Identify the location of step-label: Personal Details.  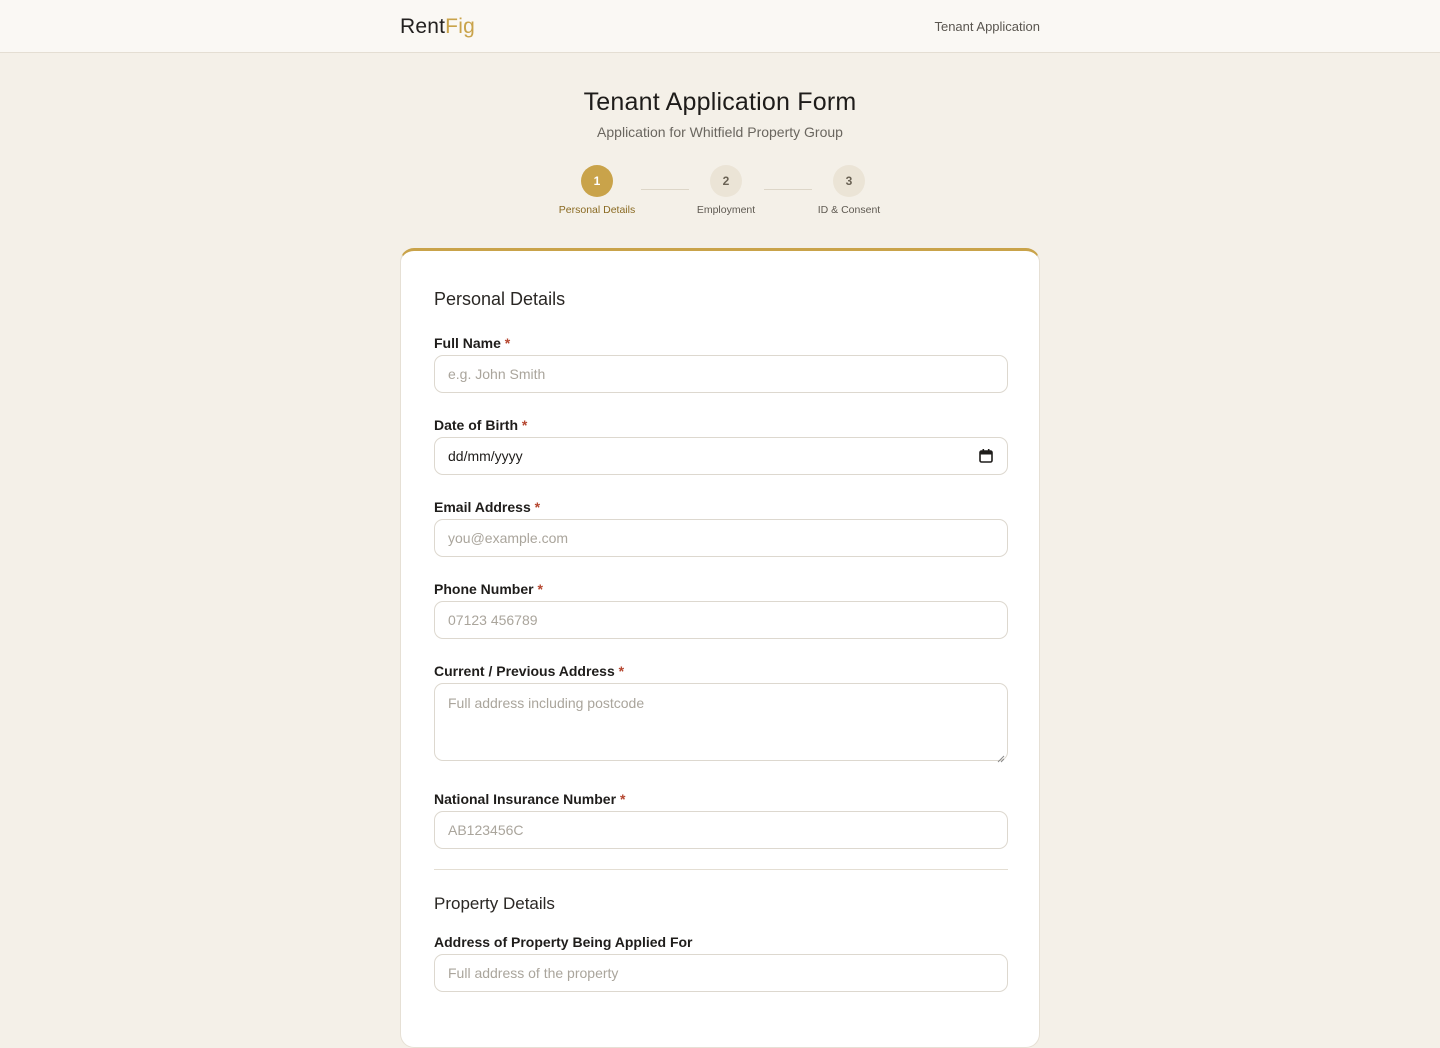
(597, 210).